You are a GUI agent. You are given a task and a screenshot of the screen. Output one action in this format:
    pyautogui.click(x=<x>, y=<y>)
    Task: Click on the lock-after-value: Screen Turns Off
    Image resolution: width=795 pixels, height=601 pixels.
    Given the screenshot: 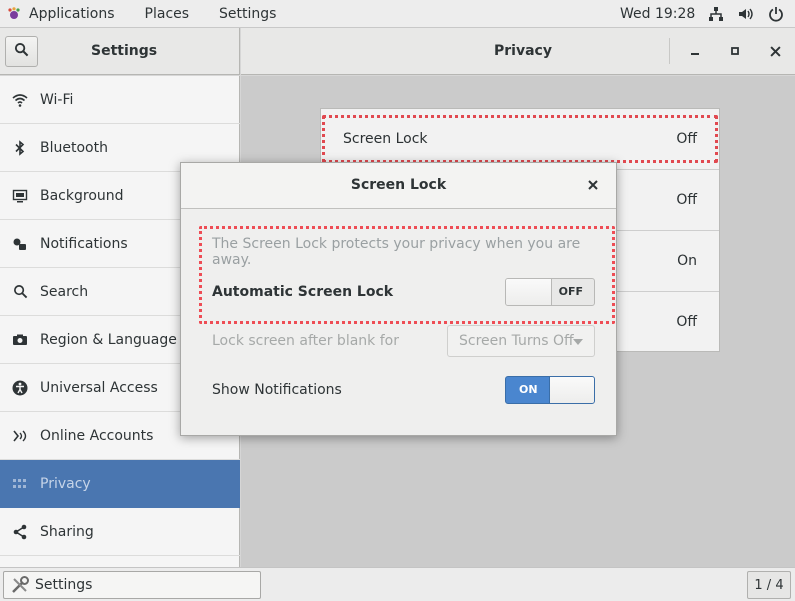 What is the action you would take?
    pyautogui.click(x=516, y=341)
    